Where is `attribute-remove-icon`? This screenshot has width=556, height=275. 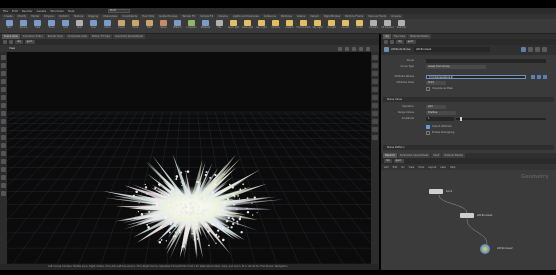 attribute-remove-icon is located at coordinates (545, 77).